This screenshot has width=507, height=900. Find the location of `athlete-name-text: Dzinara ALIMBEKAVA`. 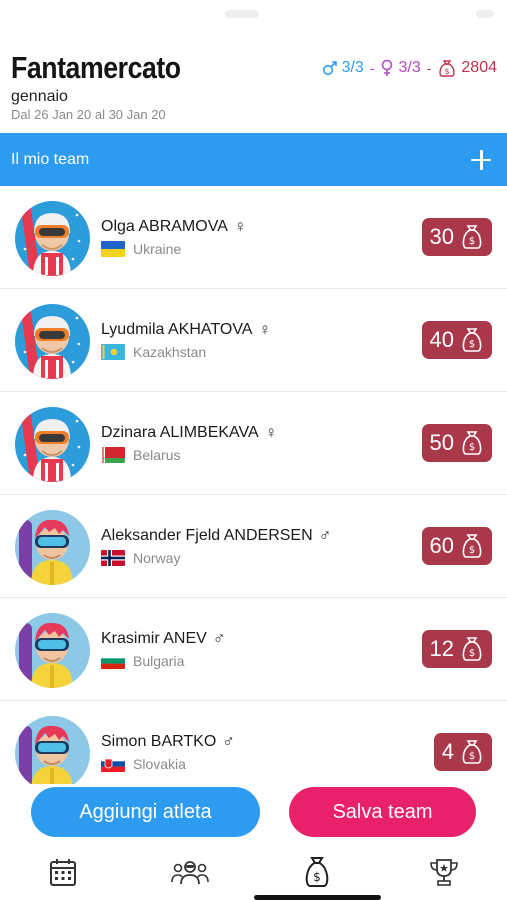

athlete-name-text: Dzinara ALIMBEKAVA is located at coordinates (180, 432).